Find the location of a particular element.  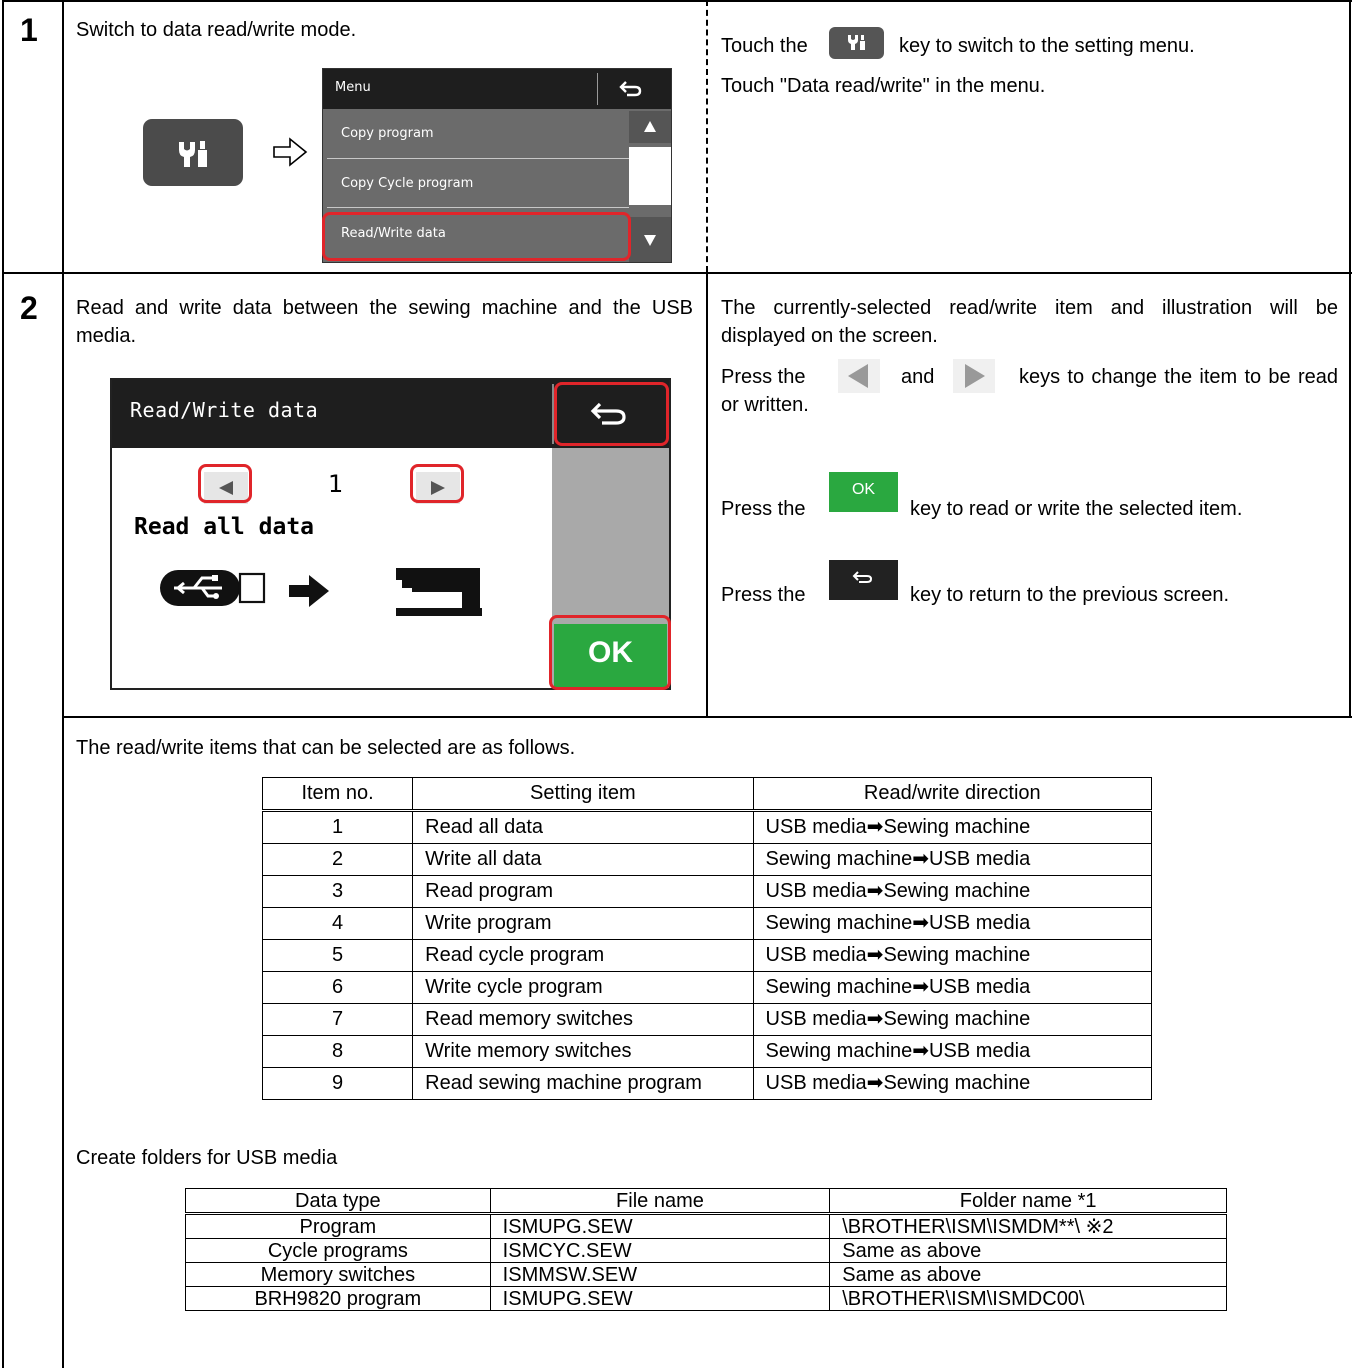

sewing-machine-icon is located at coordinates (439, 592).